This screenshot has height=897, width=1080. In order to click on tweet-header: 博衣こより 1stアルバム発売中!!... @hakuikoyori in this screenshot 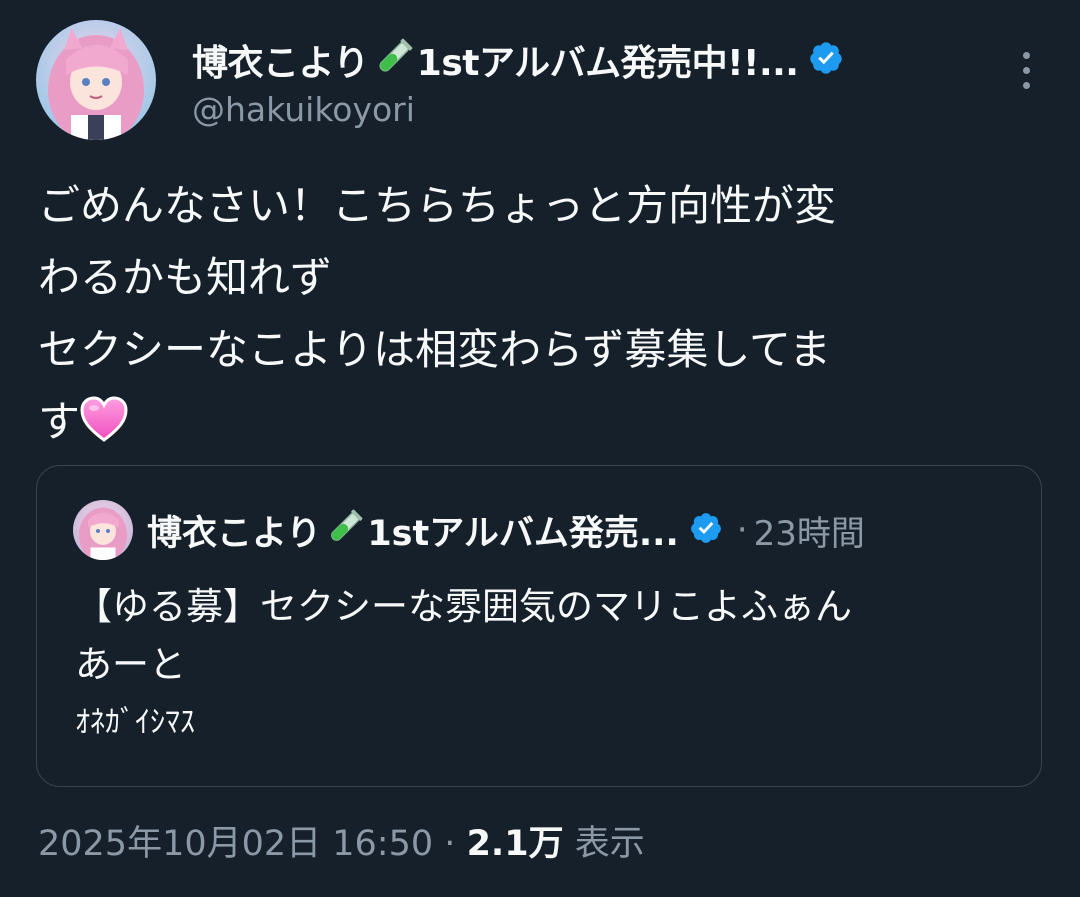, I will do `click(541, 80)`.